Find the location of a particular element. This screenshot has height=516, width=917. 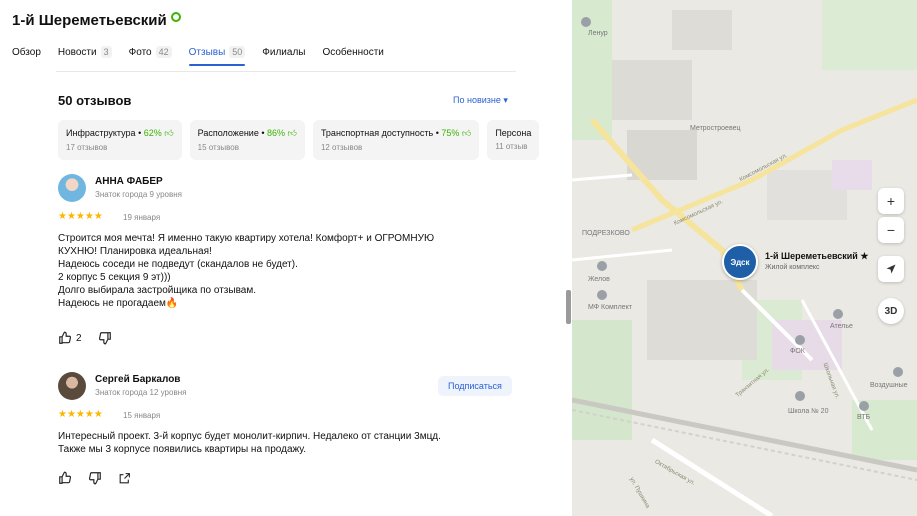

aspect-percent: 75% is located at coordinates (450, 133).